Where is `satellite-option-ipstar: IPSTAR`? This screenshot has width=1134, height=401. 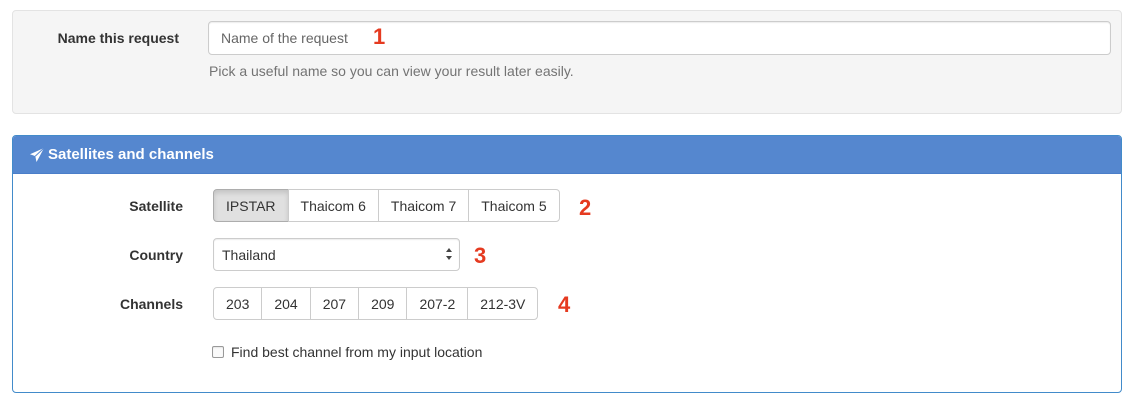 satellite-option-ipstar: IPSTAR is located at coordinates (251, 205).